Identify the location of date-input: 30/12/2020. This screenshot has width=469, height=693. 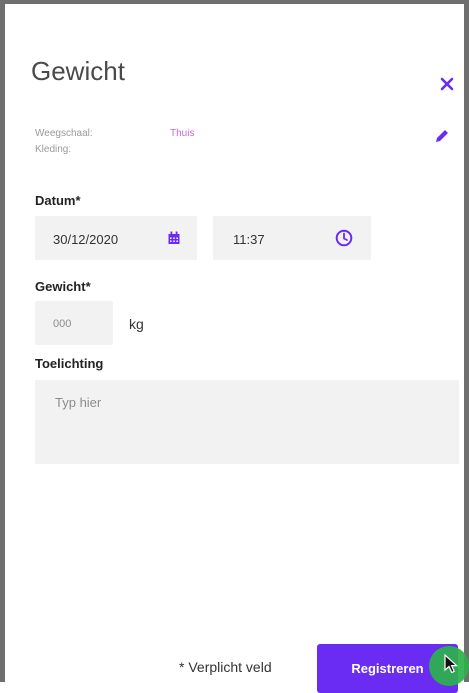
(116, 238).